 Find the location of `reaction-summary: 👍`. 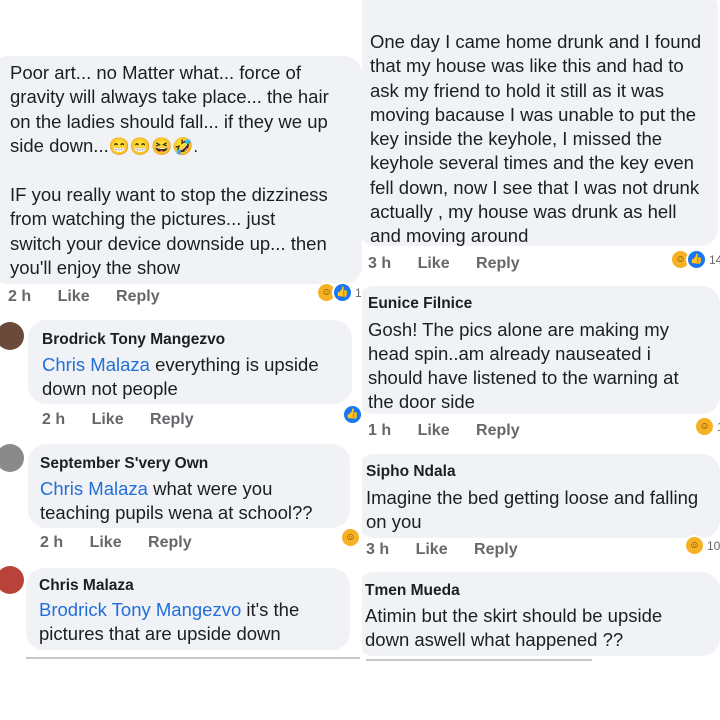

reaction-summary: 👍 is located at coordinates (352, 414).